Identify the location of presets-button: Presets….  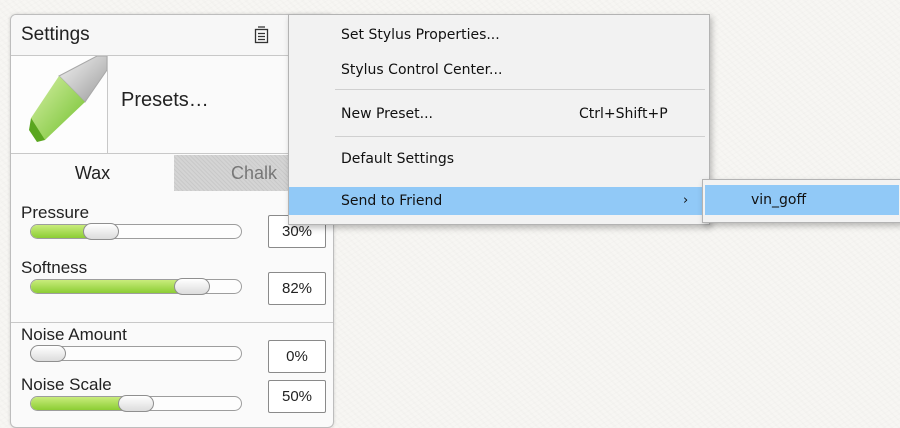
(165, 100).